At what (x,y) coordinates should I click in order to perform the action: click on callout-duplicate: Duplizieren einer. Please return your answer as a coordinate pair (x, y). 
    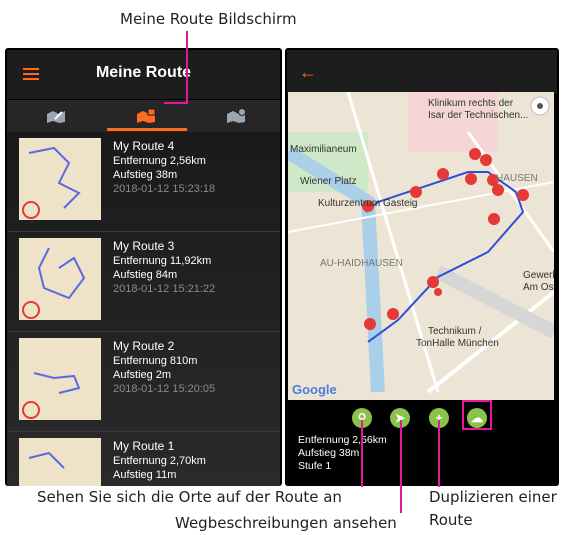
    Looking at the image, I should click on (493, 497).